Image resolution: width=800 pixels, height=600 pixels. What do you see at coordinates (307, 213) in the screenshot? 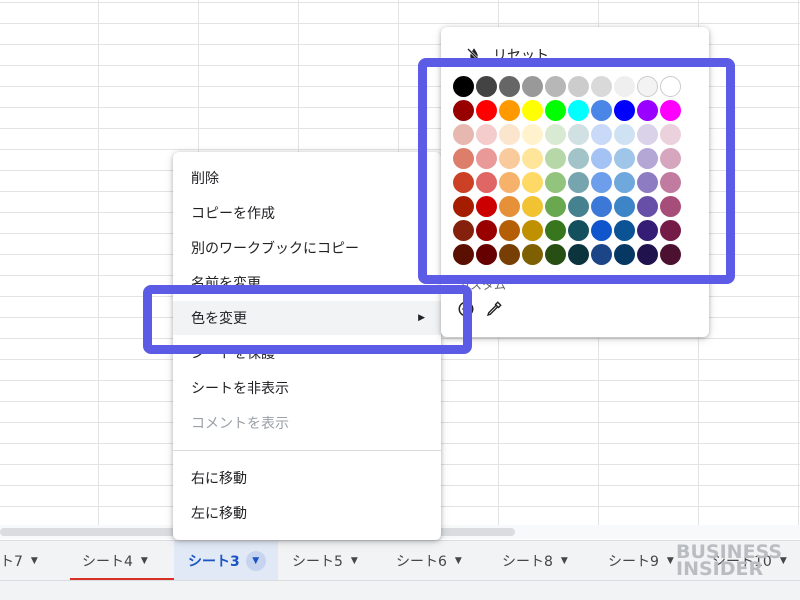
I see `menu-item-duplicate: コピーを作成` at bounding box center [307, 213].